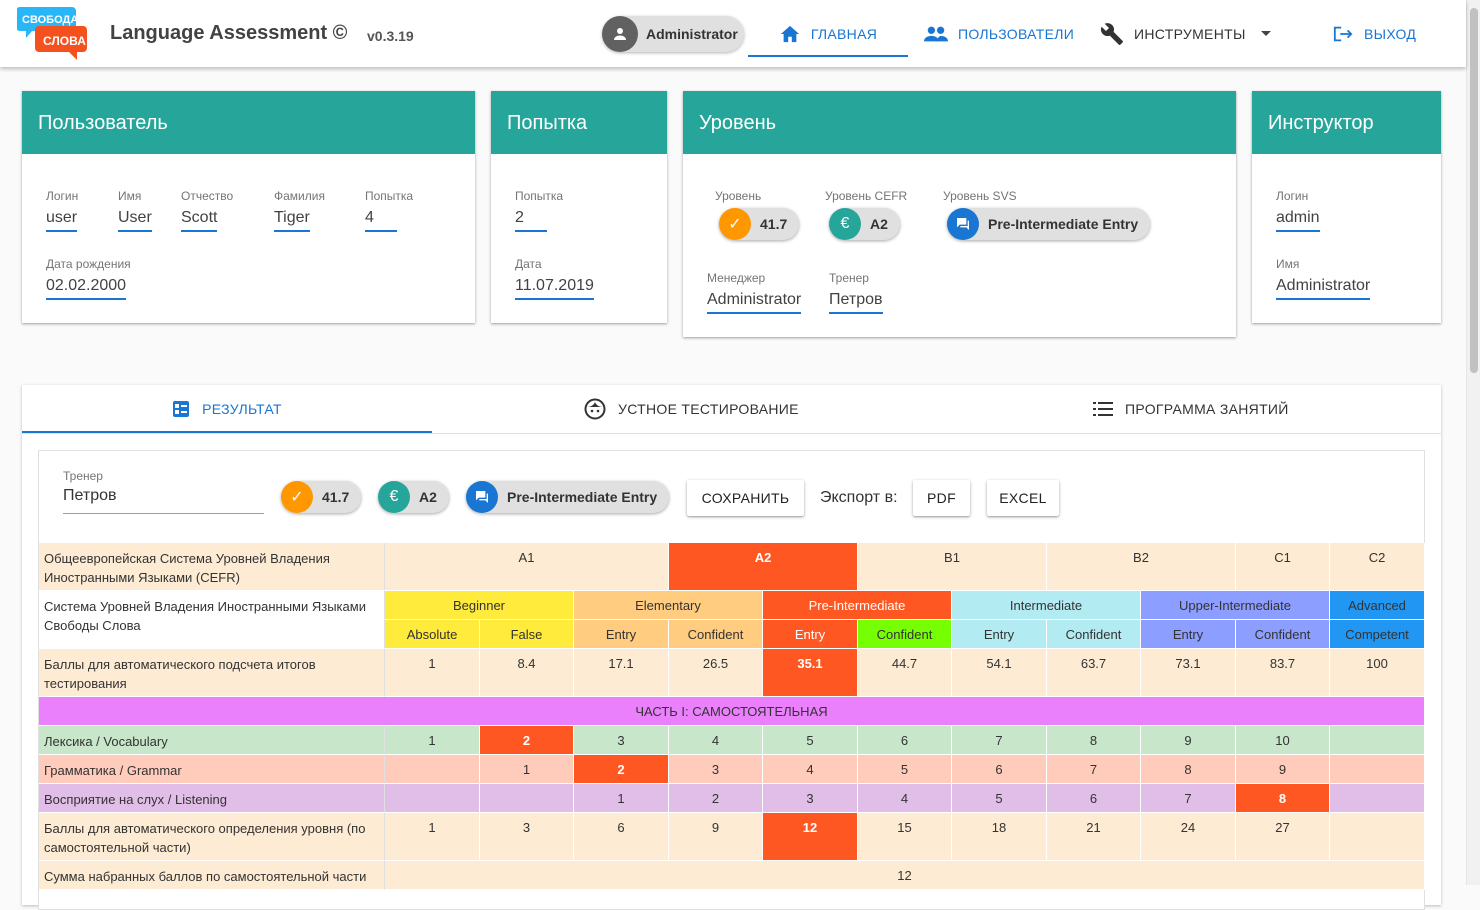 The image size is (1480, 910). Describe the element at coordinates (759, 224) in the screenshot. I see `level-score-chip: ✓ 41.7` at that location.